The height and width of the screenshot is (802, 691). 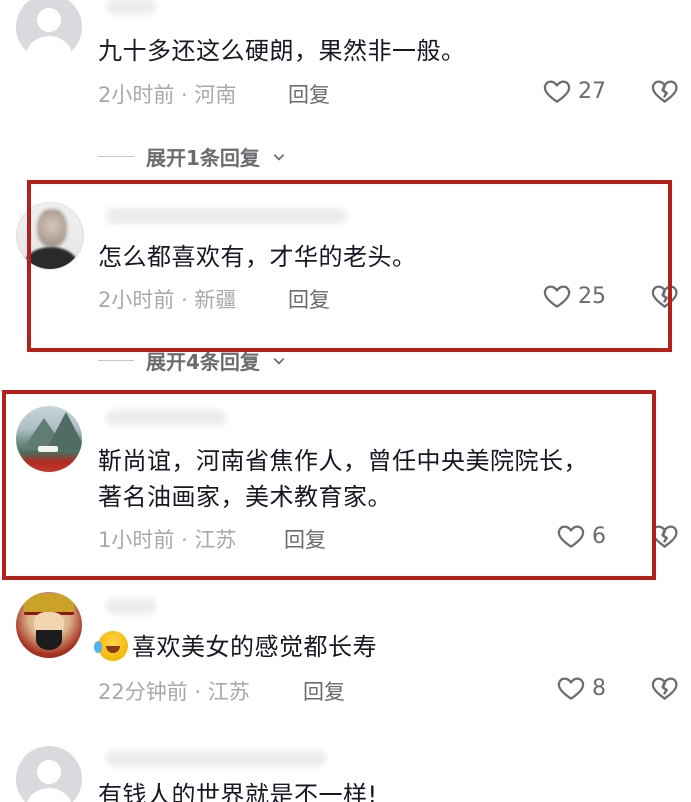 What do you see at coordinates (574, 91) in the screenshot?
I see `like-button: 27` at bounding box center [574, 91].